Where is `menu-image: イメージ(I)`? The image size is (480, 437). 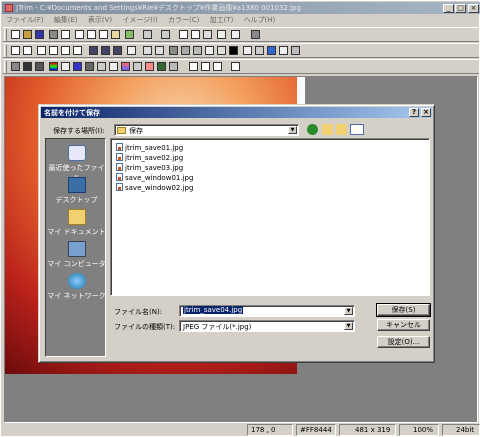
menu-image: イメージ(I) is located at coordinates (139, 19).